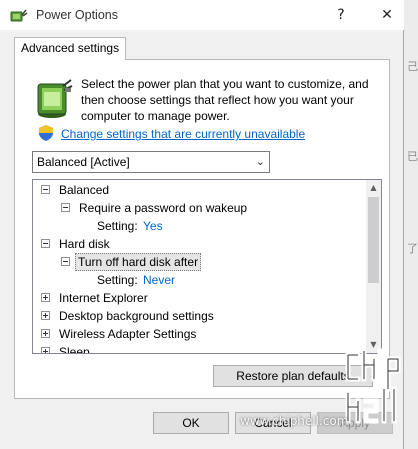  Describe the element at coordinates (373, 188) in the screenshot. I see `scroll-up-icon: ▲` at that location.